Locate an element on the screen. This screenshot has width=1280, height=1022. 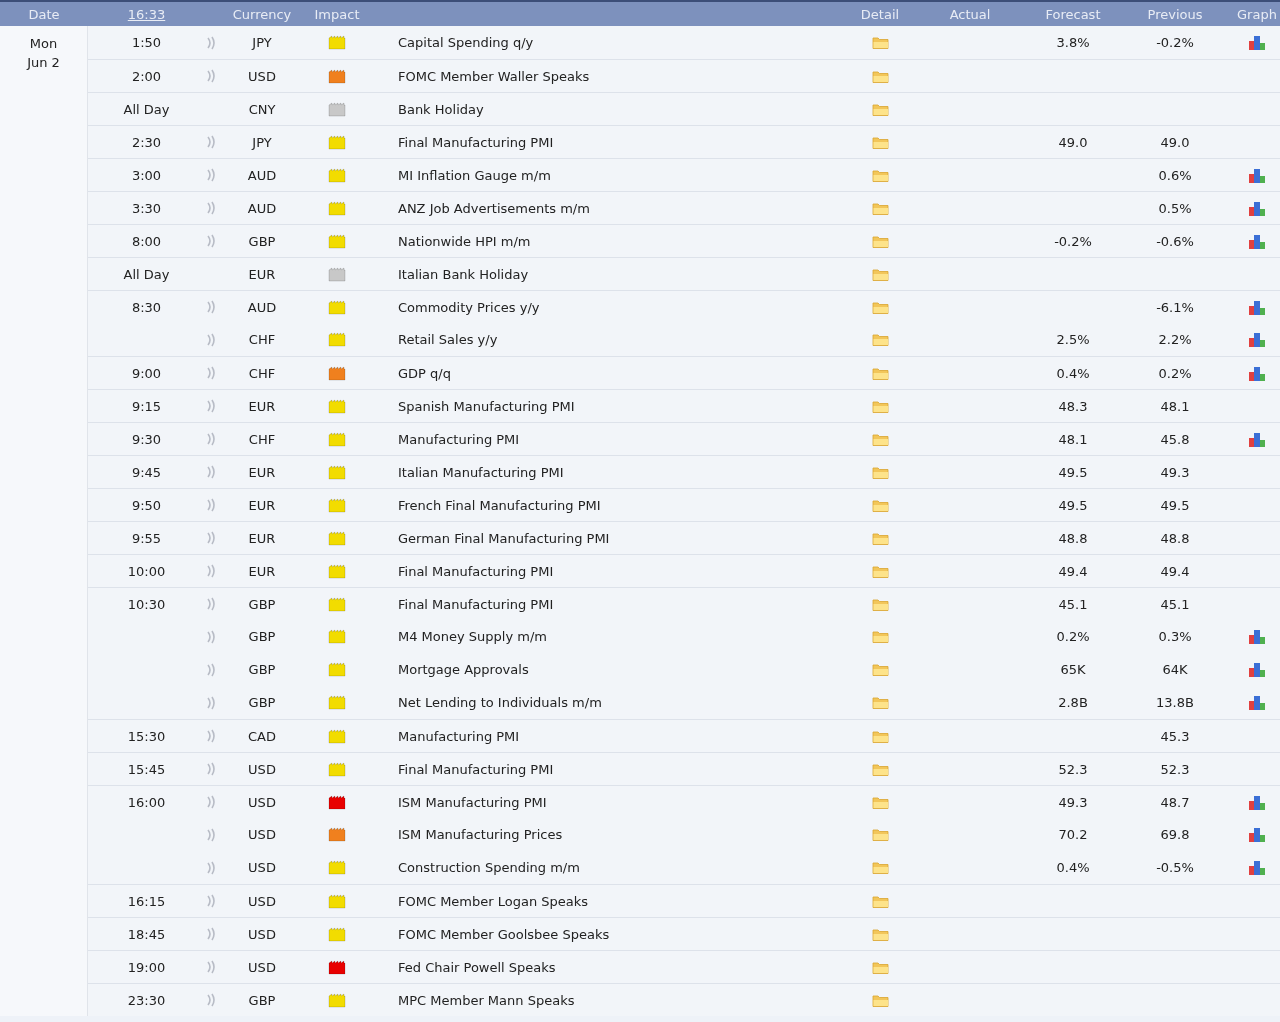
event-title: ANZ Job Advertisements m/m is located at coordinates (494, 208).